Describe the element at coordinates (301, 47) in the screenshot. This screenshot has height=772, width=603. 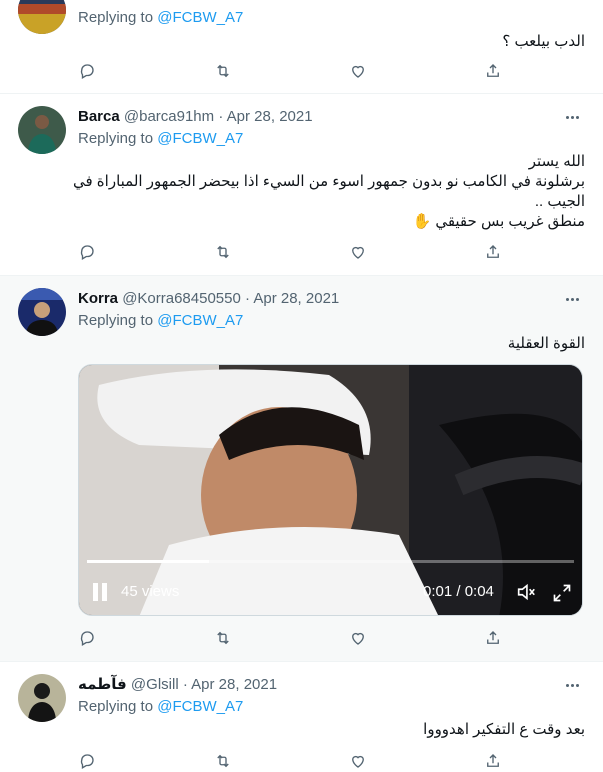
I see `tweet-0: Replying to @FCBW_A7 الدب بيلعب ؟` at that location.